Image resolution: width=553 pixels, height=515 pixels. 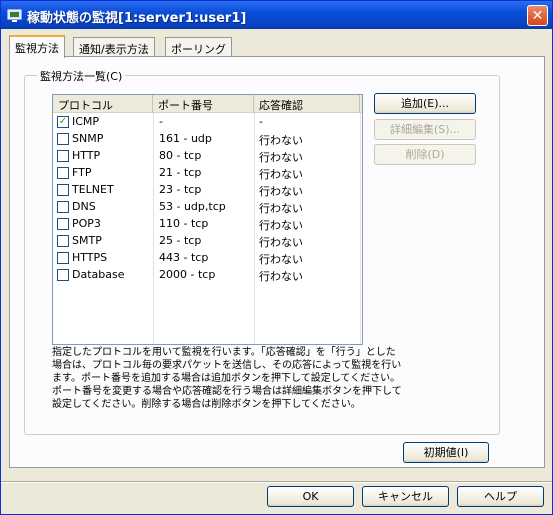 I want to click on list-row: Database 2000 - tcp 行わない, so click(x=207, y=275).